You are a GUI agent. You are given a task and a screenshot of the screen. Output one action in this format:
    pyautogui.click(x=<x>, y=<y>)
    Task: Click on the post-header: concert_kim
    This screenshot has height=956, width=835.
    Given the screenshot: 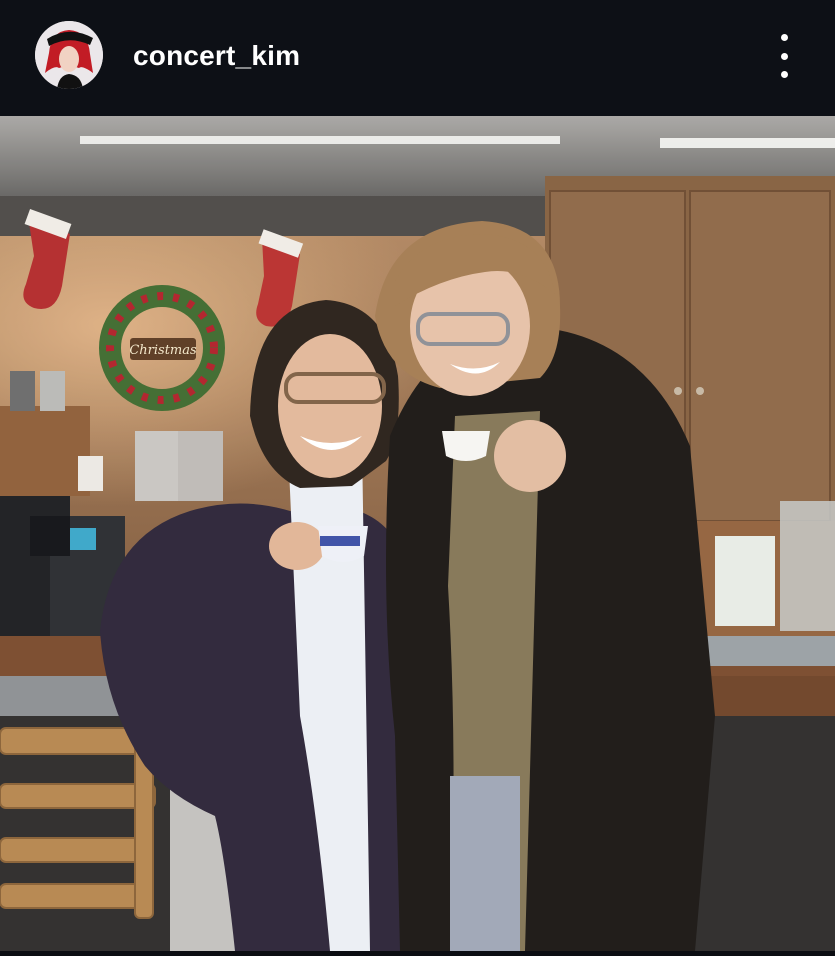 What is the action you would take?
    pyautogui.click(x=417, y=58)
    